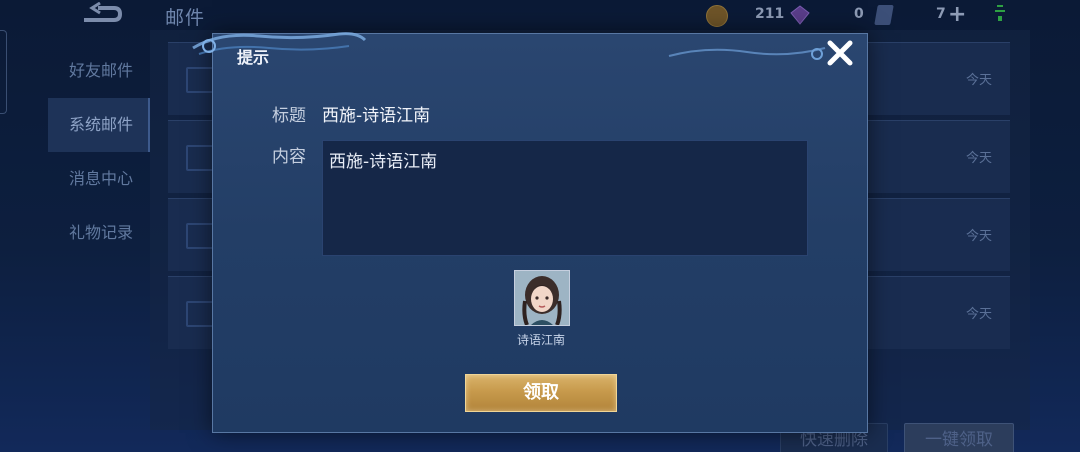  What do you see at coordinates (800, 15) in the screenshot?
I see `gem-icon` at bounding box center [800, 15].